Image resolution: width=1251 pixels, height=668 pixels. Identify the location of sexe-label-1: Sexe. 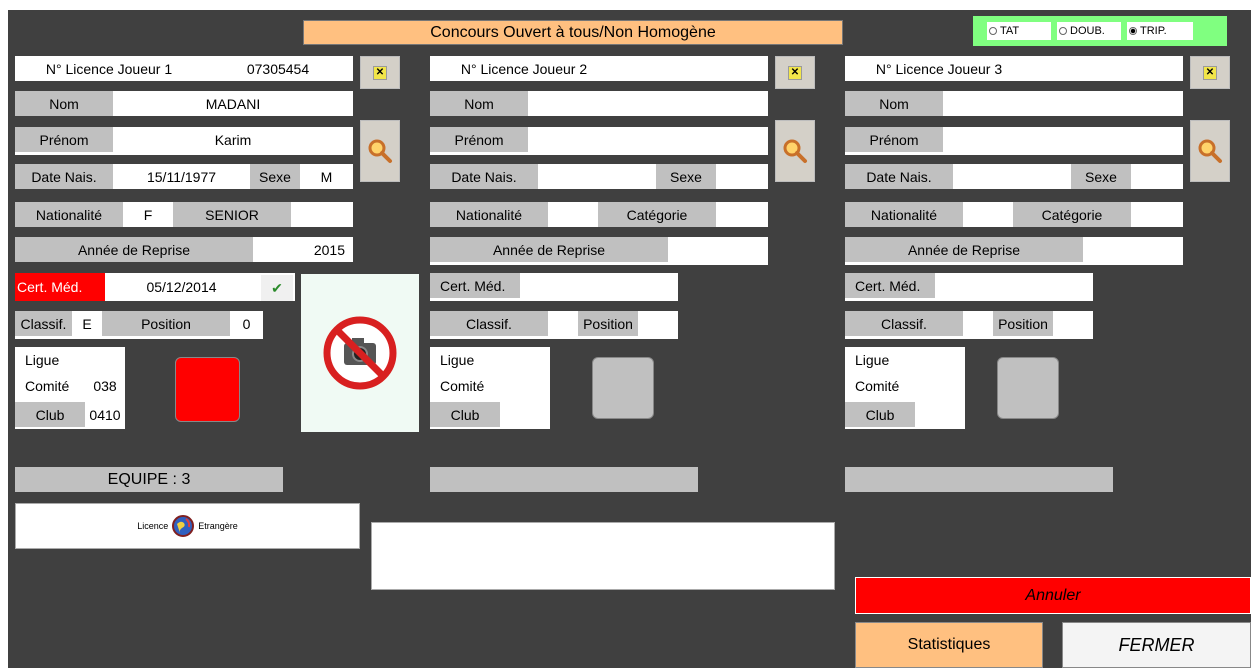
(275, 176).